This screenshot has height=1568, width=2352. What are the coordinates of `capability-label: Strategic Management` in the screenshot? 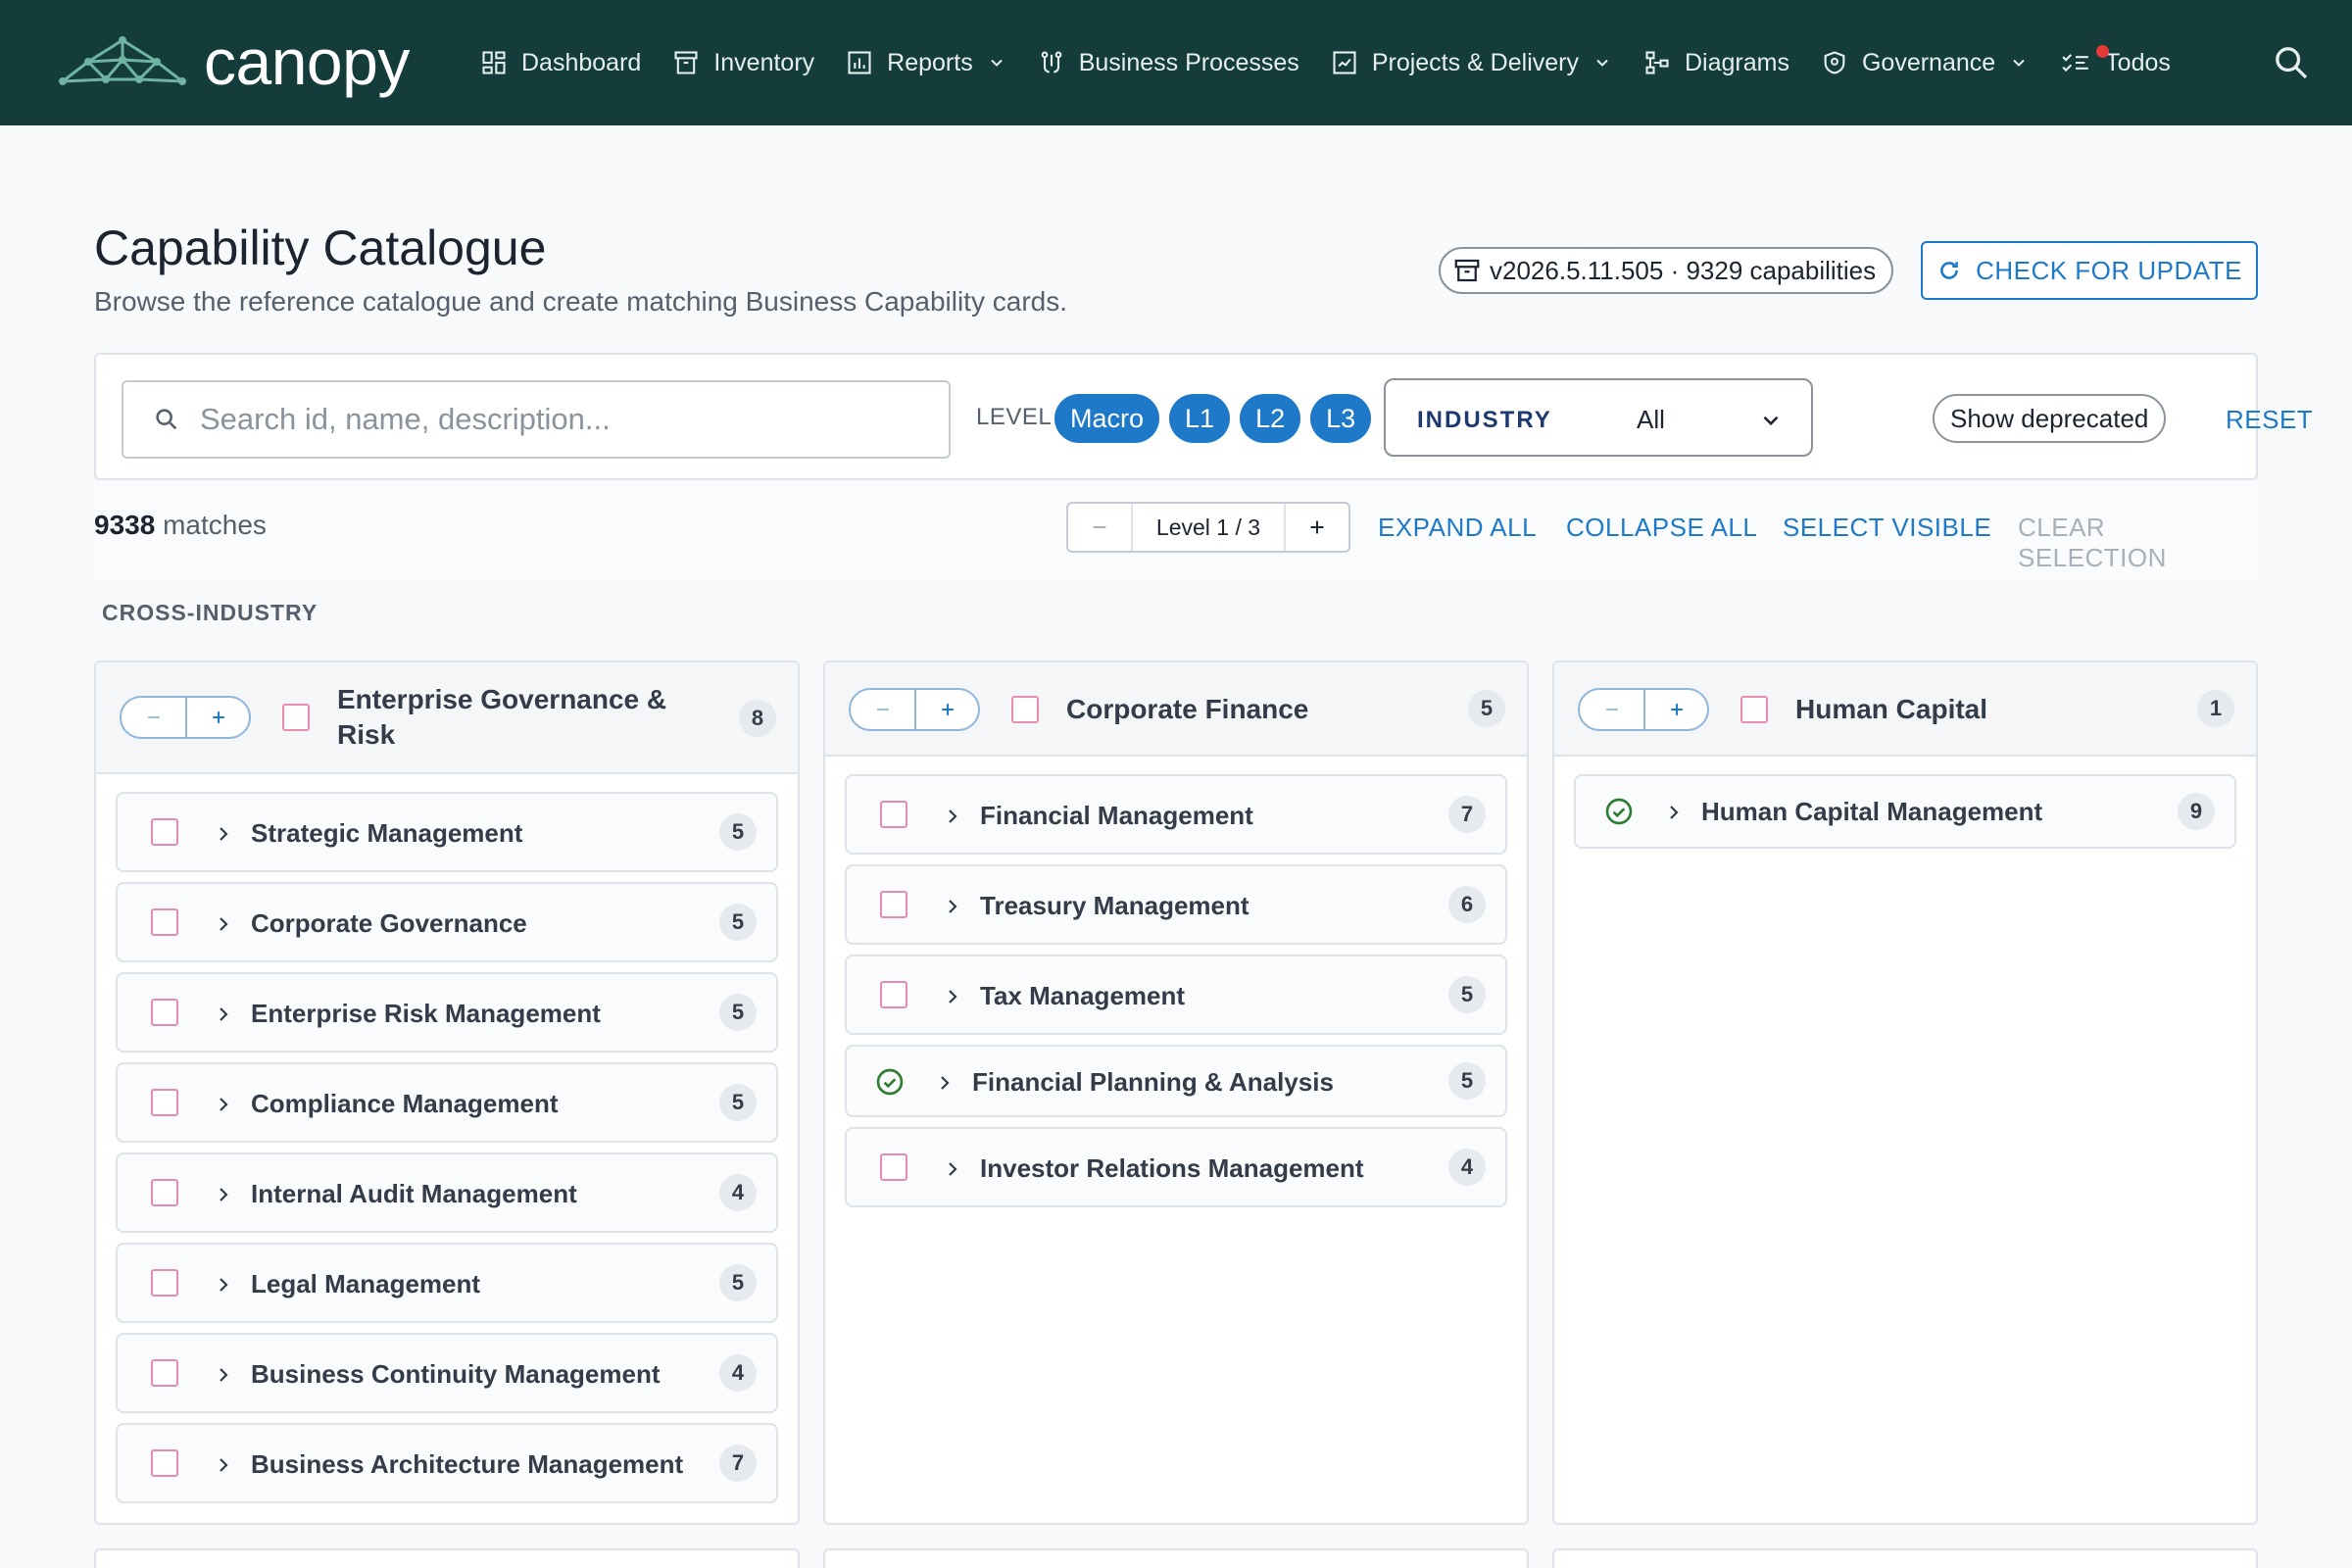 It's located at (387, 833).